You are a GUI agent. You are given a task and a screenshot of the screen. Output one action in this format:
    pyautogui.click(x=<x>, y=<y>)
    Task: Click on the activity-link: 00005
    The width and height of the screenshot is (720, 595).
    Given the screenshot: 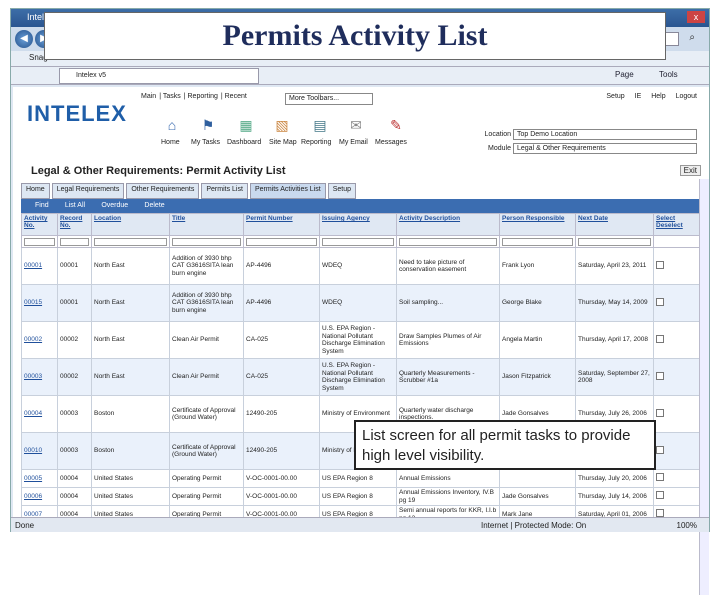 What is the action you would take?
    pyautogui.click(x=33, y=478)
    